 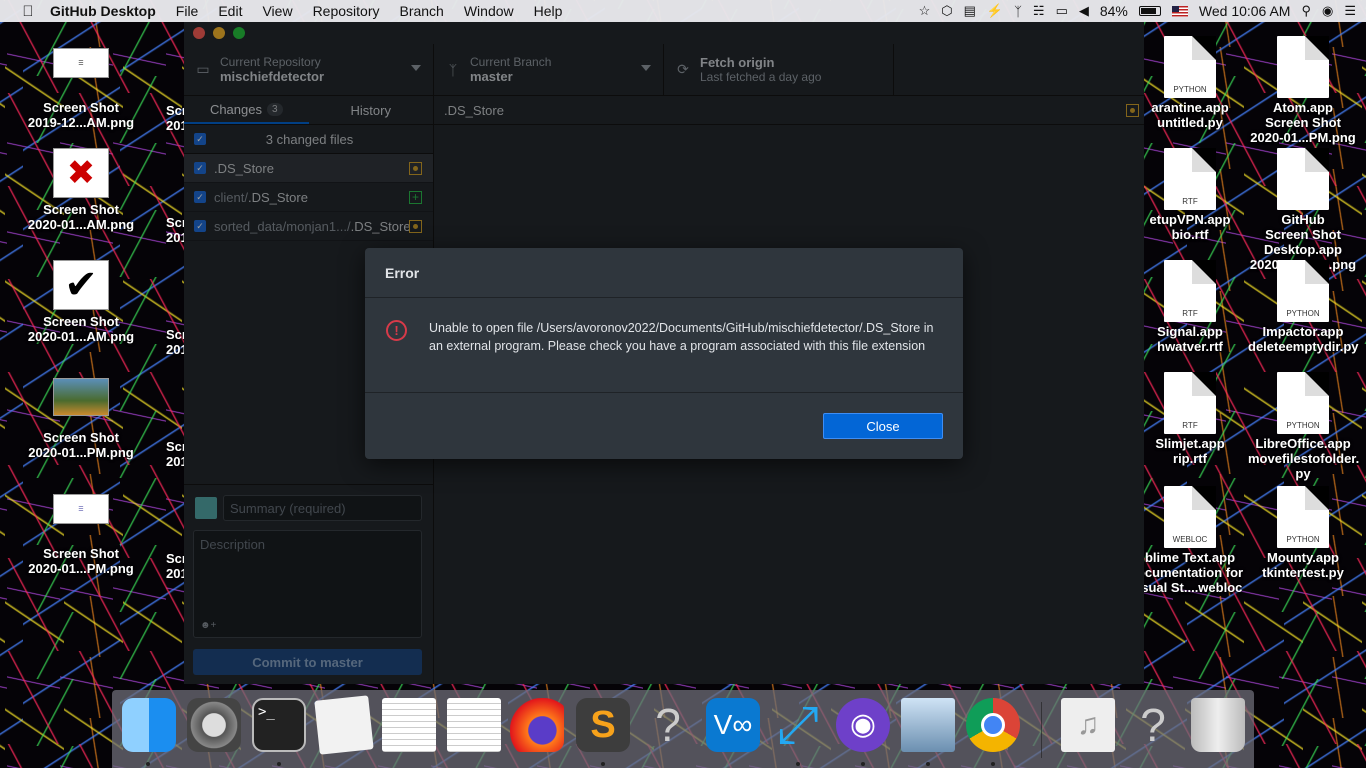 What do you see at coordinates (1190, 201) in the screenshot?
I see `file-kind-label: RTF` at bounding box center [1190, 201].